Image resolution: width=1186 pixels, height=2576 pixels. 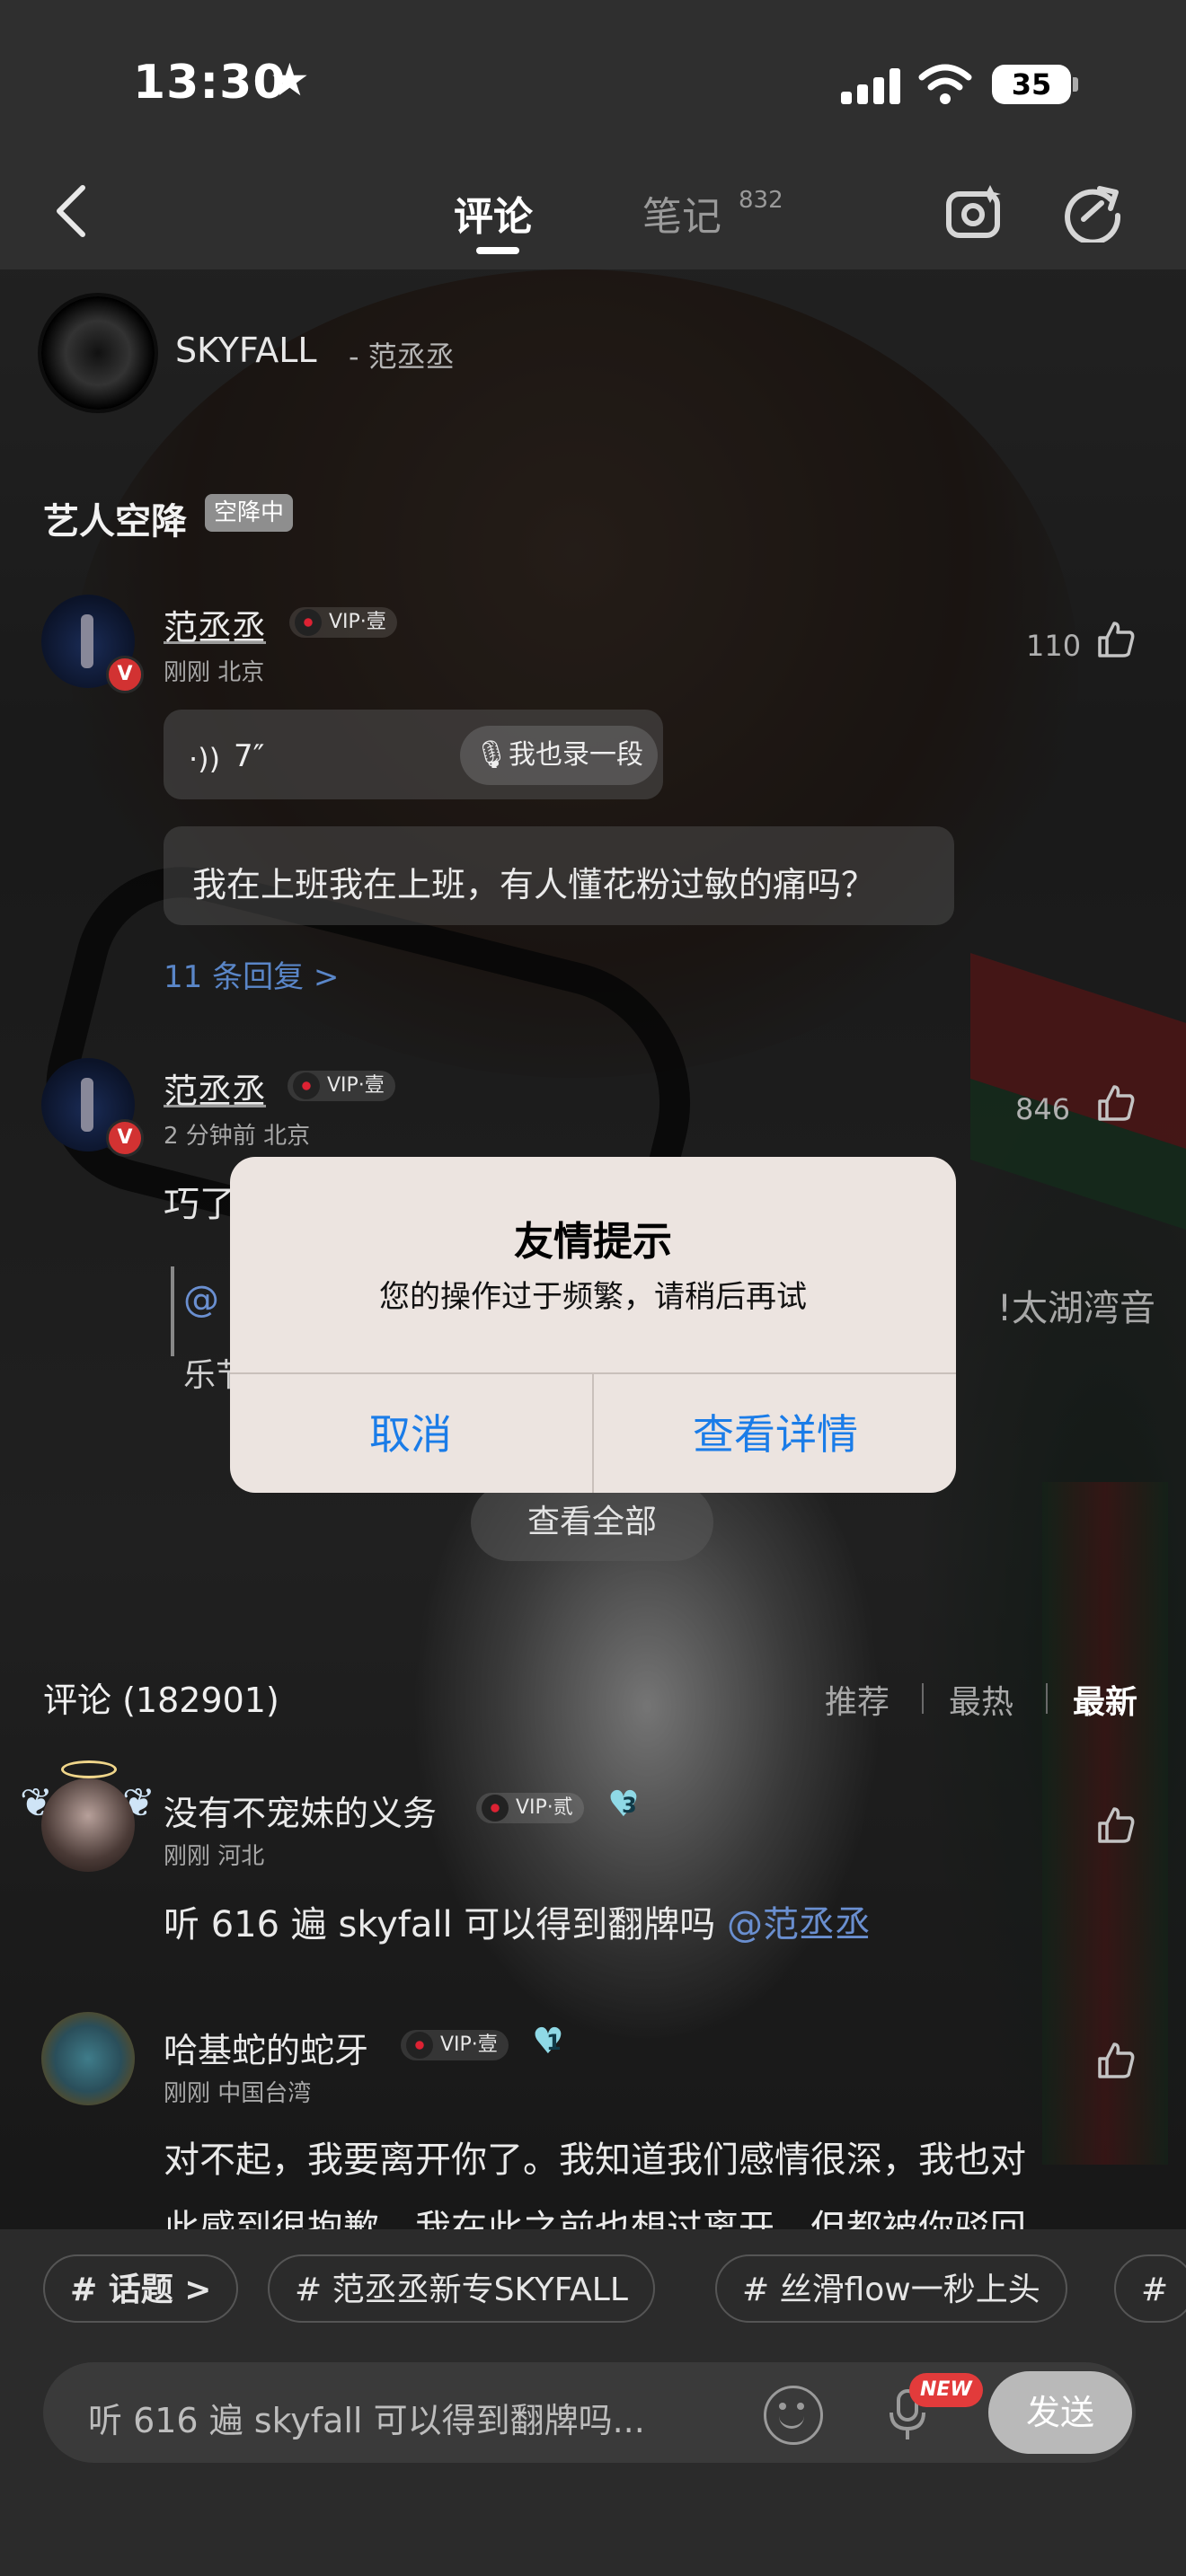 I want to click on status-time: 13:30, so click(x=210, y=83).